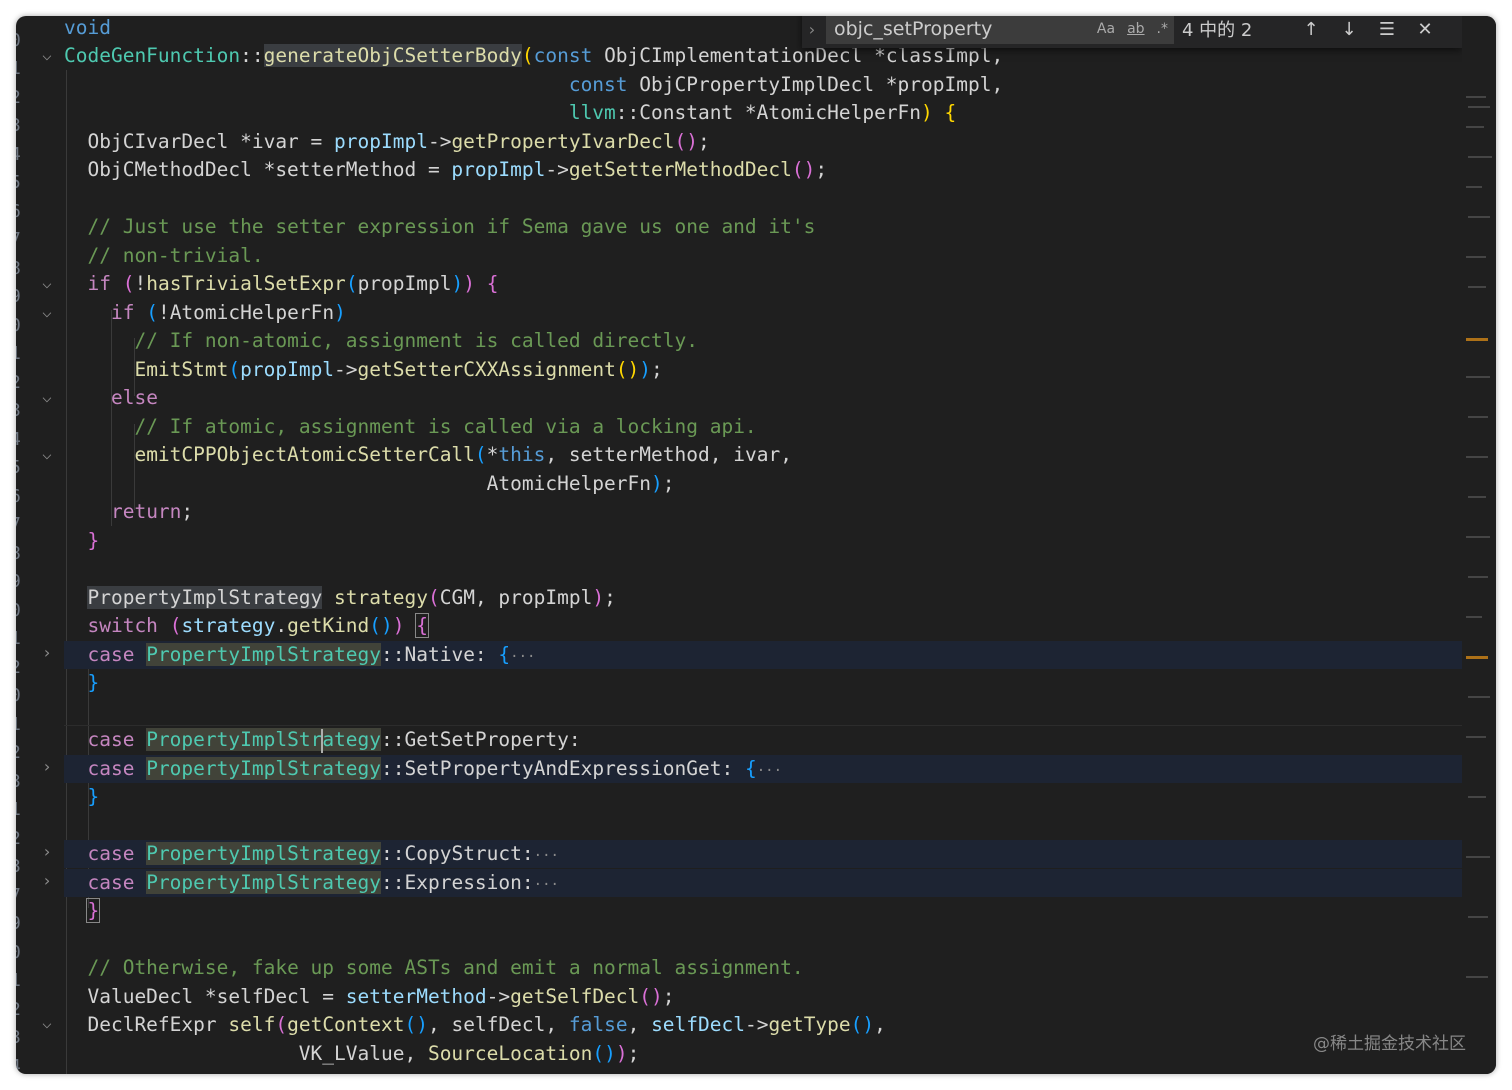 Image resolution: width=1512 pixels, height=1090 pixels. I want to click on minimap, so click(1479, 545).